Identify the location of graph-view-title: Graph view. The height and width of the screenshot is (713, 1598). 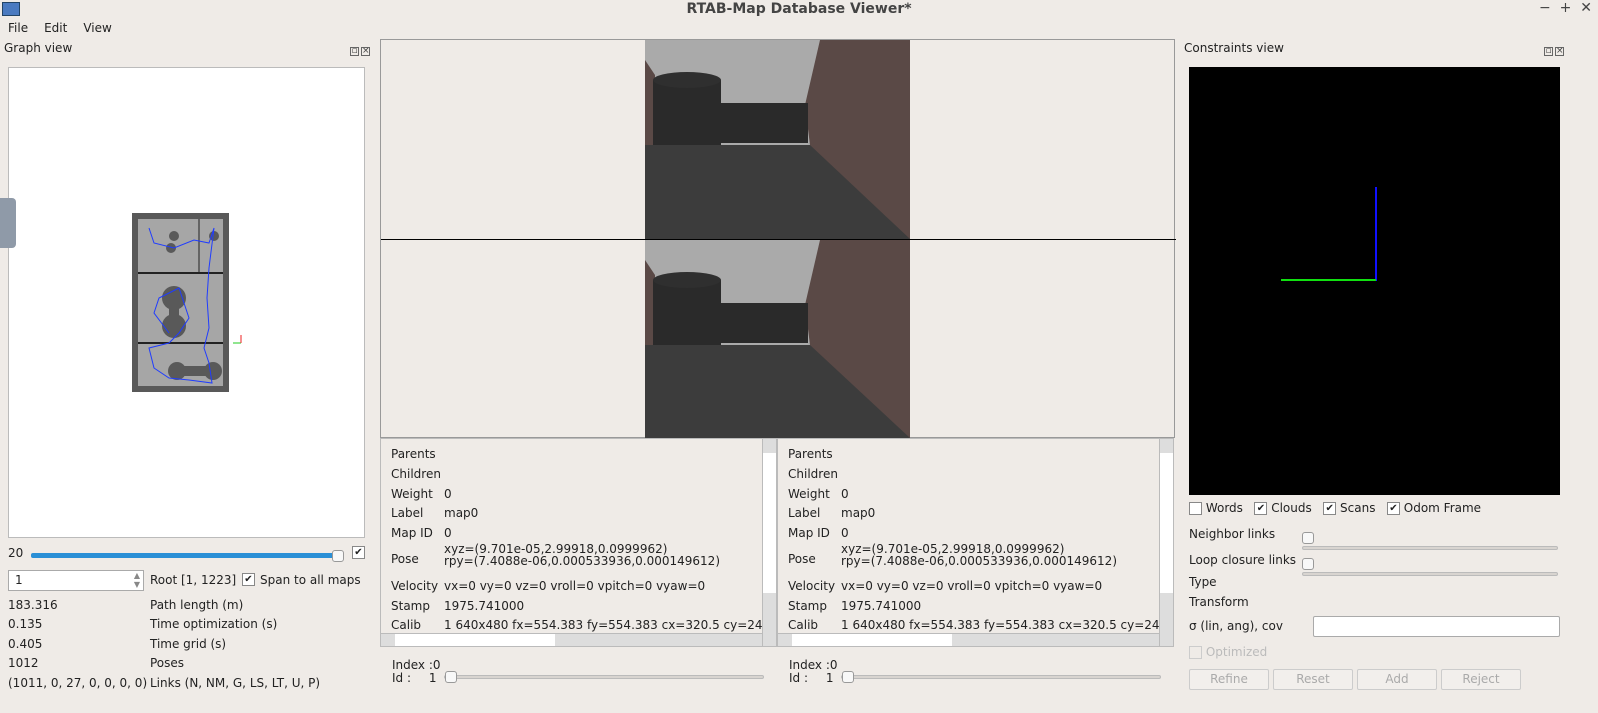
(38, 48).